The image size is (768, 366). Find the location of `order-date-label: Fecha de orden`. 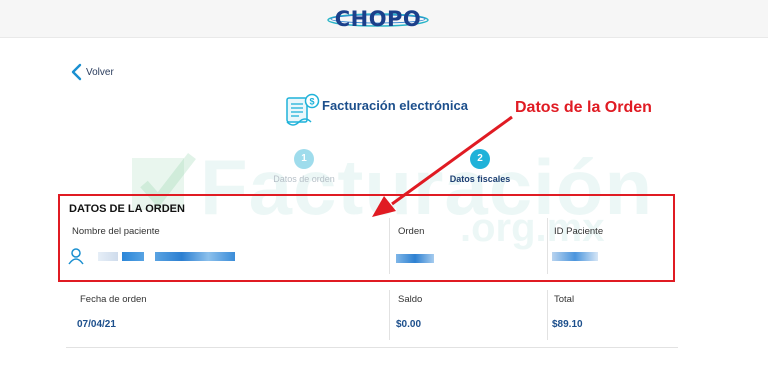

order-date-label: Fecha de orden is located at coordinates (113, 299).